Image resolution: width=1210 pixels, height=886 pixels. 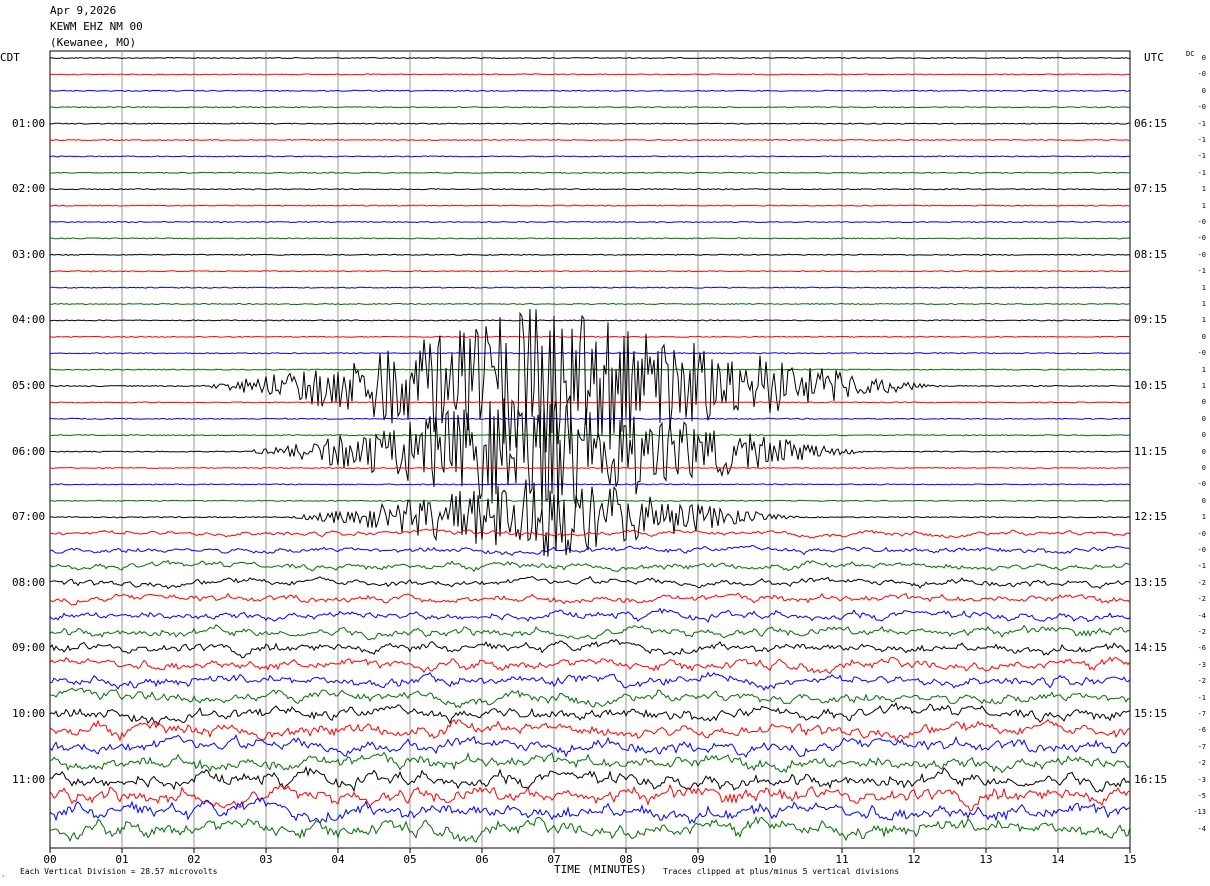 I want to click on x-tick-label: 13, so click(x=985, y=859).